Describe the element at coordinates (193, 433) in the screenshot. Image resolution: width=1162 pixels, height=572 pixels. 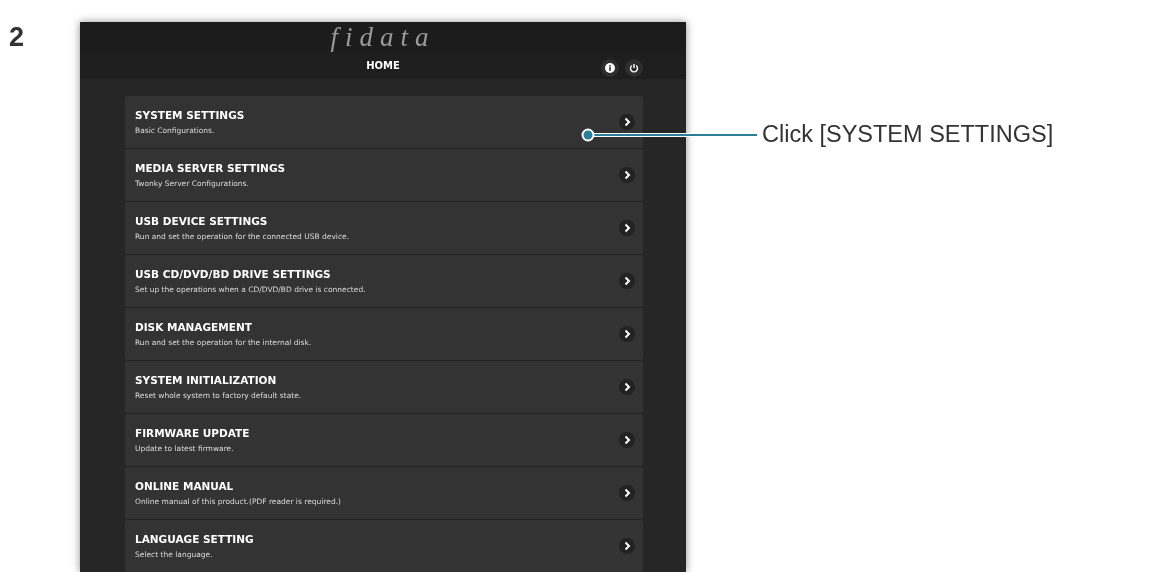
I see `menu-item-title: FIRMWARE UPDATE` at that location.